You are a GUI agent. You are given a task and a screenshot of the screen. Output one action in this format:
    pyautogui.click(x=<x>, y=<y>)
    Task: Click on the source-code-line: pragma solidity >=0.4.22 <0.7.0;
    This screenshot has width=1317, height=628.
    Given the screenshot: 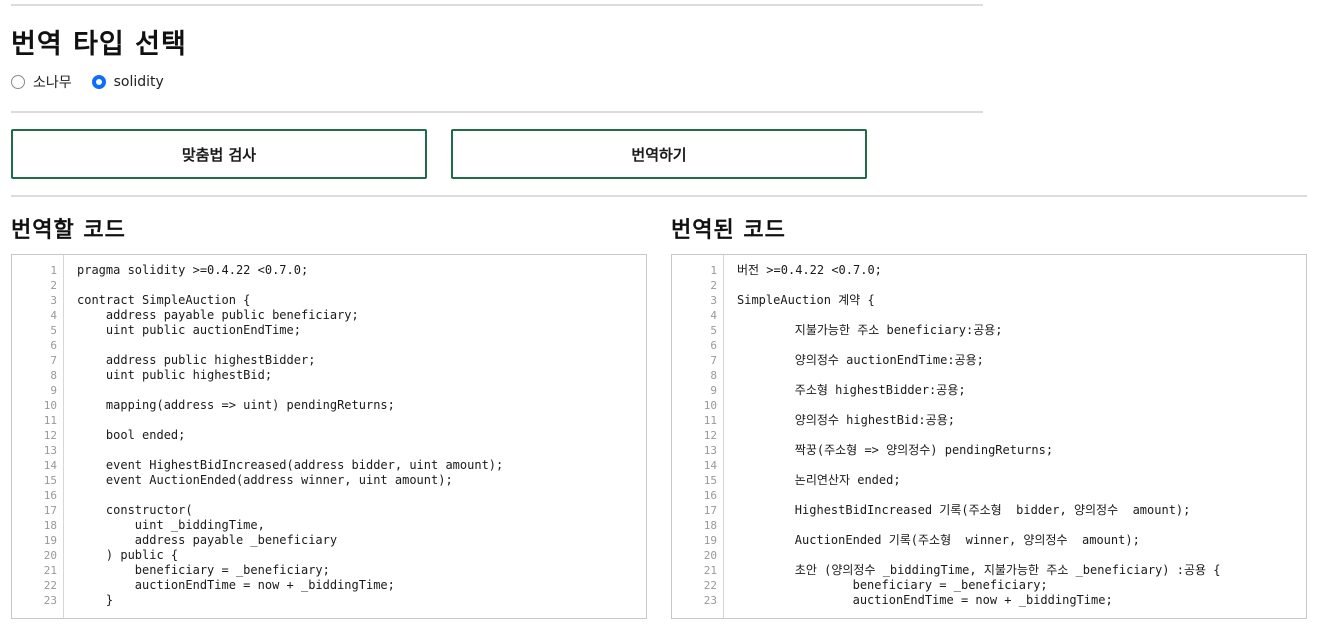 What is the action you would take?
    pyautogui.click(x=193, y=270)
    